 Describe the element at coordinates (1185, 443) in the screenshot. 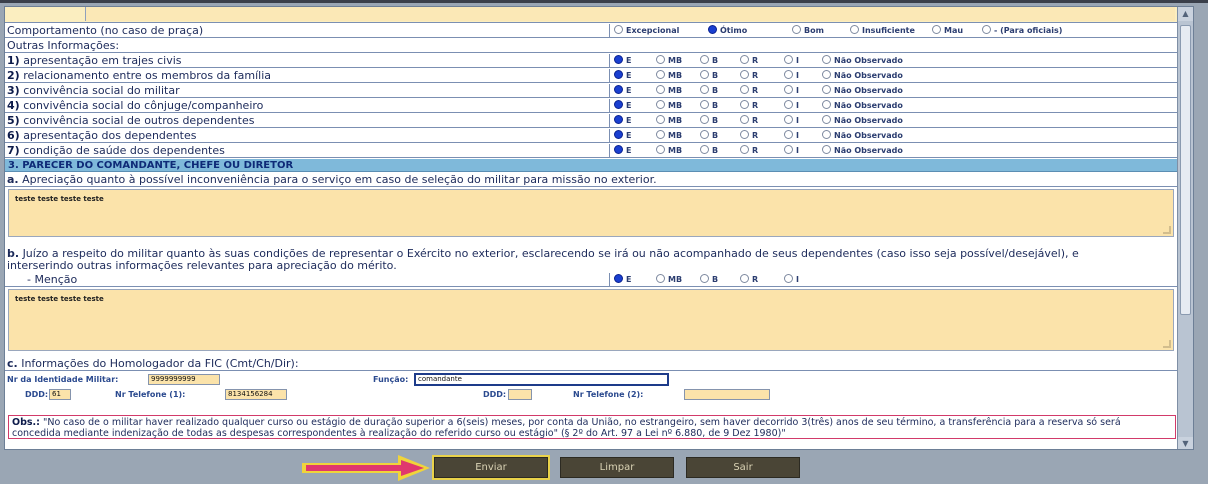

I see `scroll-down-icon: ▼` at that location.